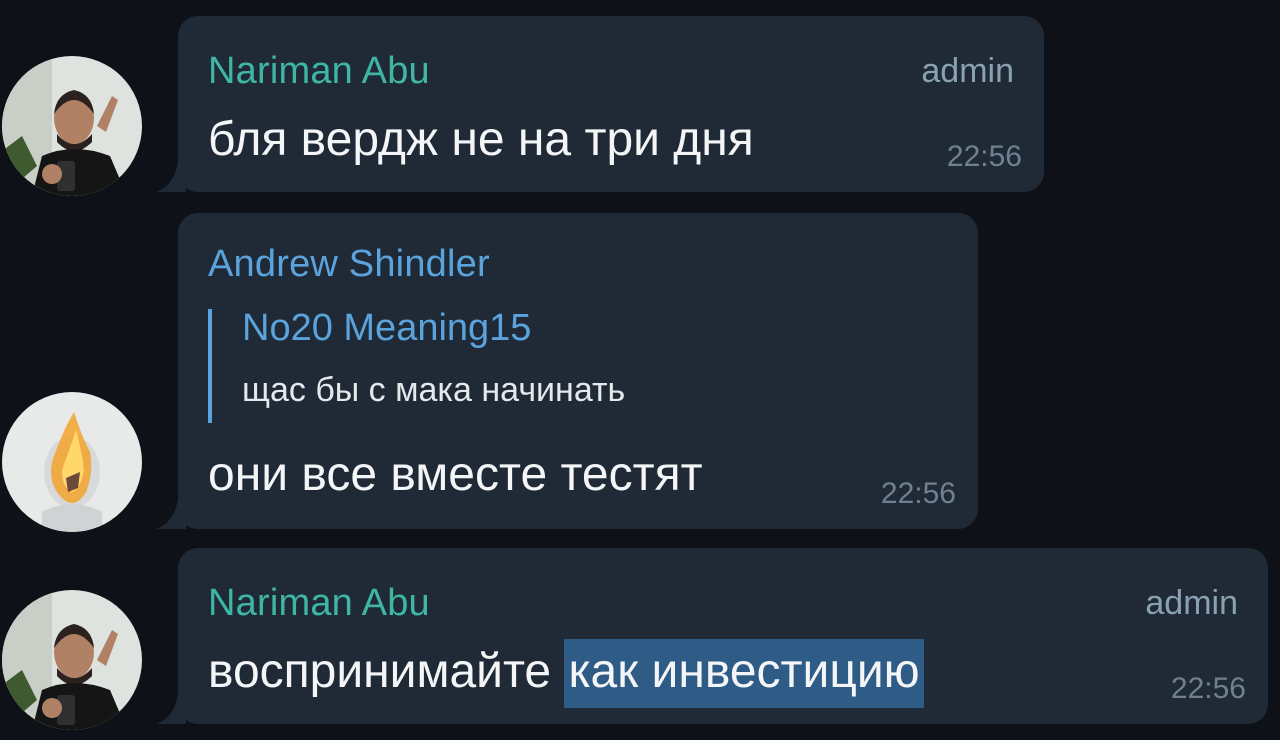 Image resolution: width=1280 pixels, height=740 pixels. Describe the element at coordinates (386, 671) in the screenshot. I see `message-text-plain: воспринимайте` at that location.